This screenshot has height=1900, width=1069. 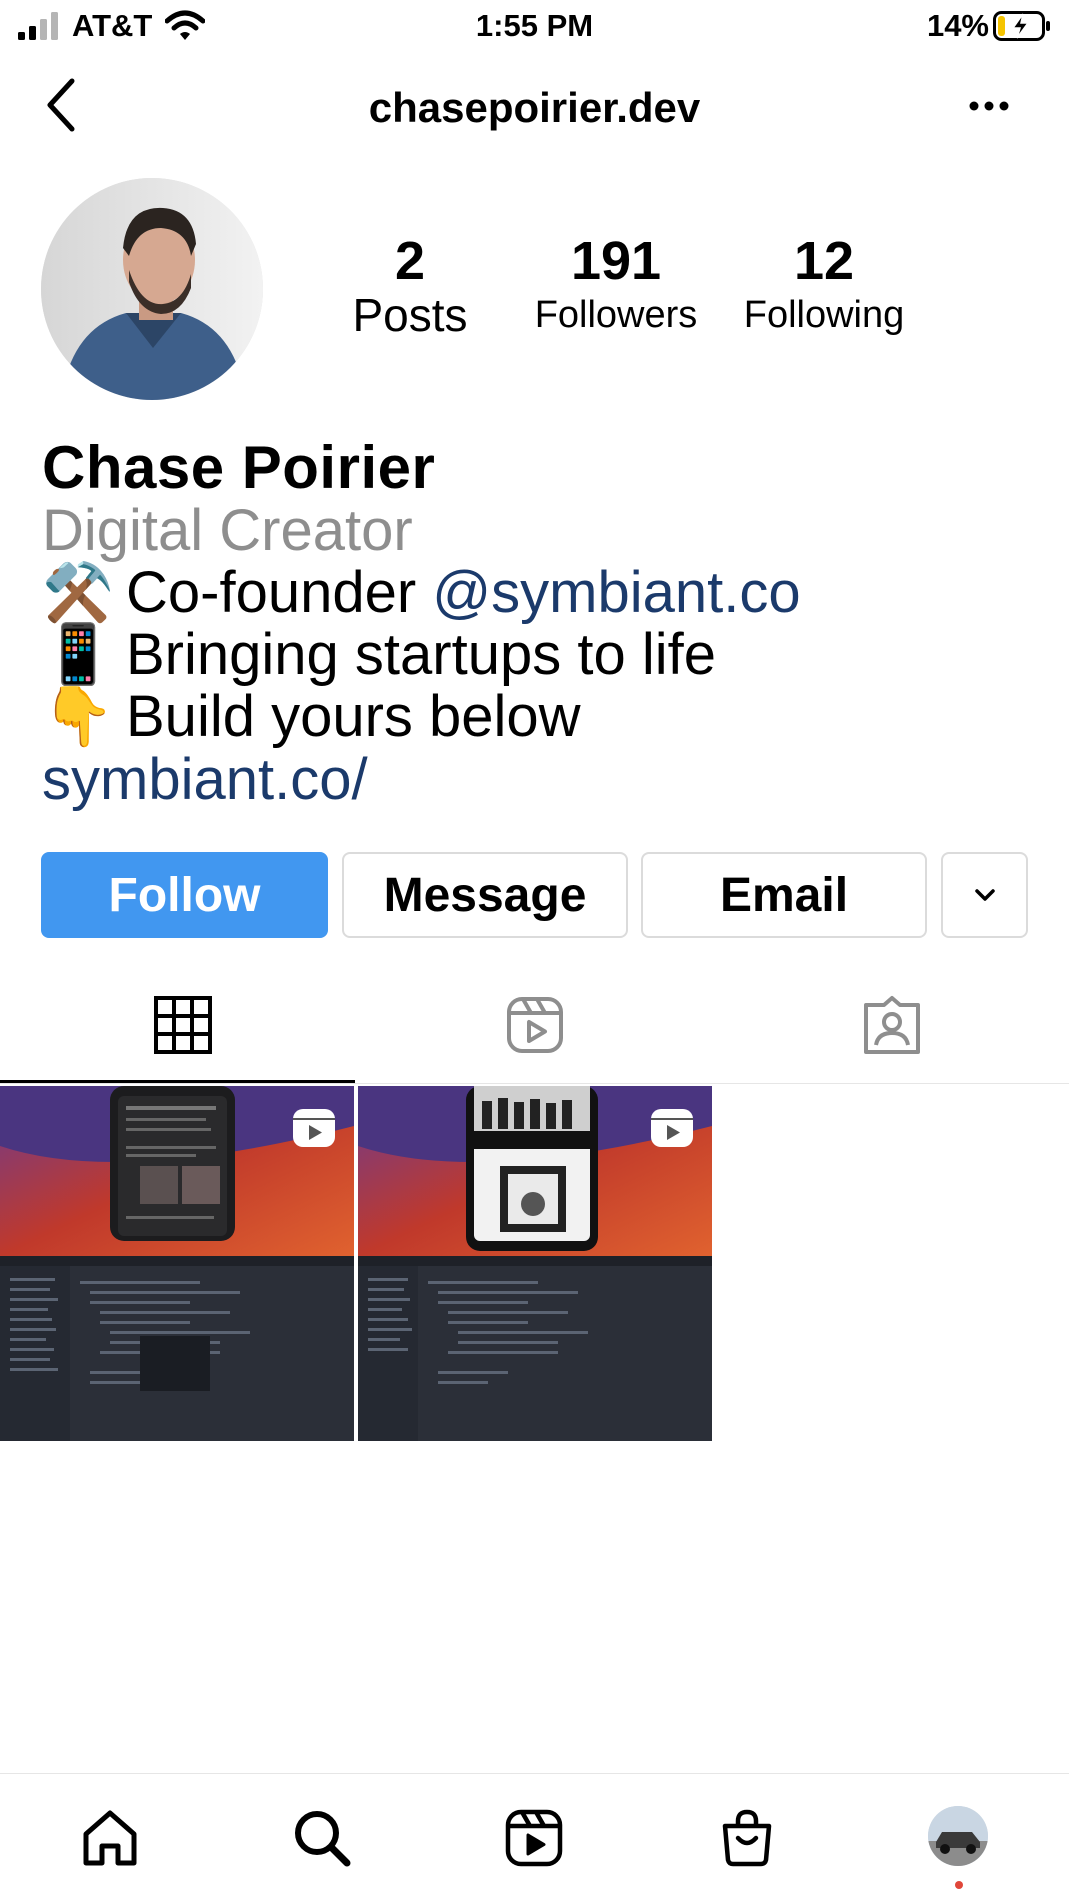 I want to click on suggested-accounts-button, so click(x=984, y=895).